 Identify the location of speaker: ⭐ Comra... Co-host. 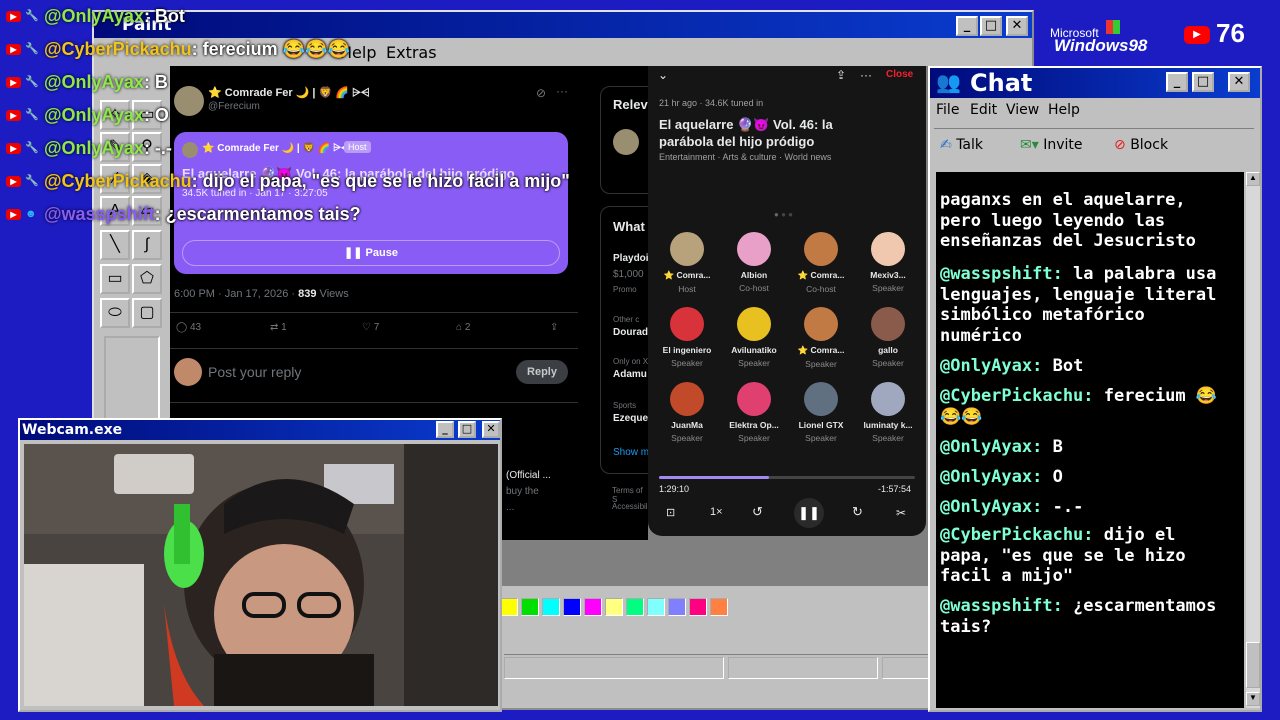
(821, 268).